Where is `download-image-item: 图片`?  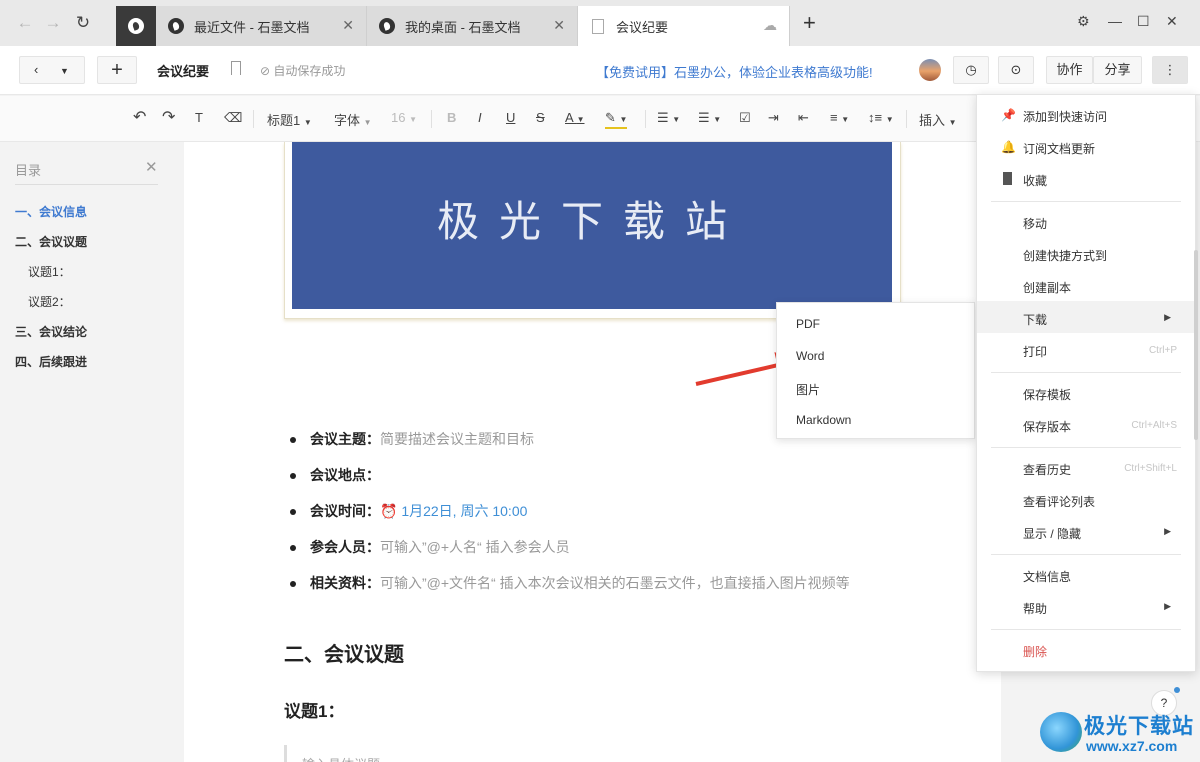
download-image-item: 图片 is located at coordinates (808, 389).